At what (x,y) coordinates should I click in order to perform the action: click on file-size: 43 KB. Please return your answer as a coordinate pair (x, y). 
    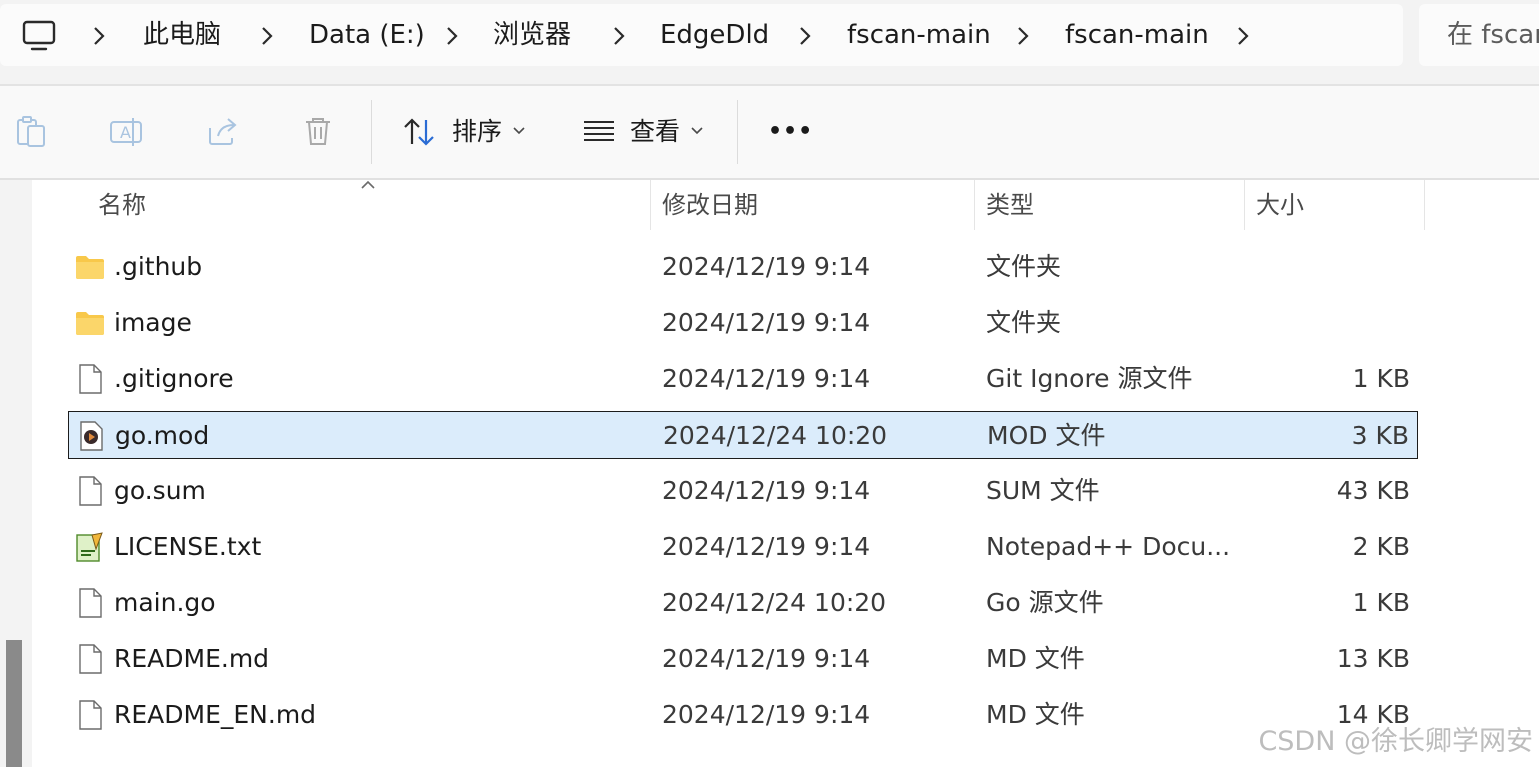
    Looking at the image, I should click on (1373, 490).